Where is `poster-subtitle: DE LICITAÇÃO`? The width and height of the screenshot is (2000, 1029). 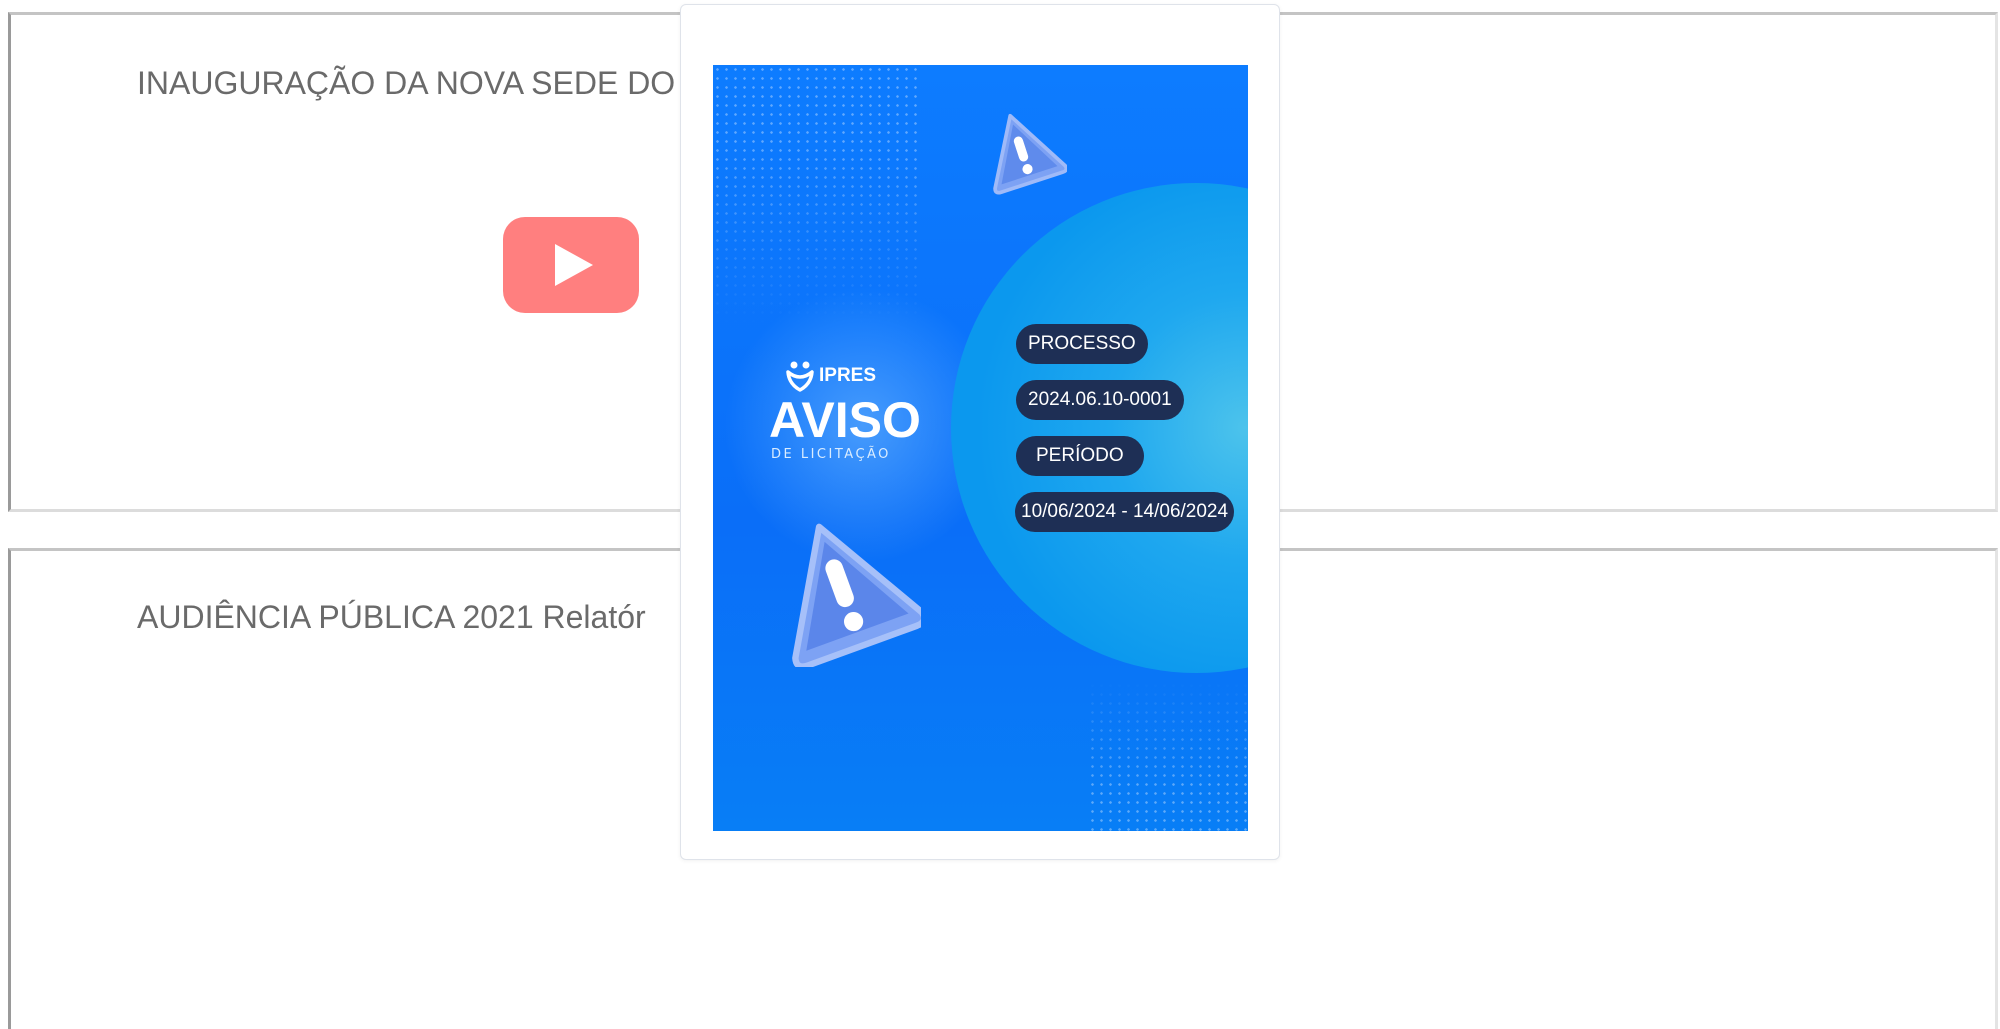 poster-subtitle: DE LICITAÇÃO is located at coordinates (831, 454).